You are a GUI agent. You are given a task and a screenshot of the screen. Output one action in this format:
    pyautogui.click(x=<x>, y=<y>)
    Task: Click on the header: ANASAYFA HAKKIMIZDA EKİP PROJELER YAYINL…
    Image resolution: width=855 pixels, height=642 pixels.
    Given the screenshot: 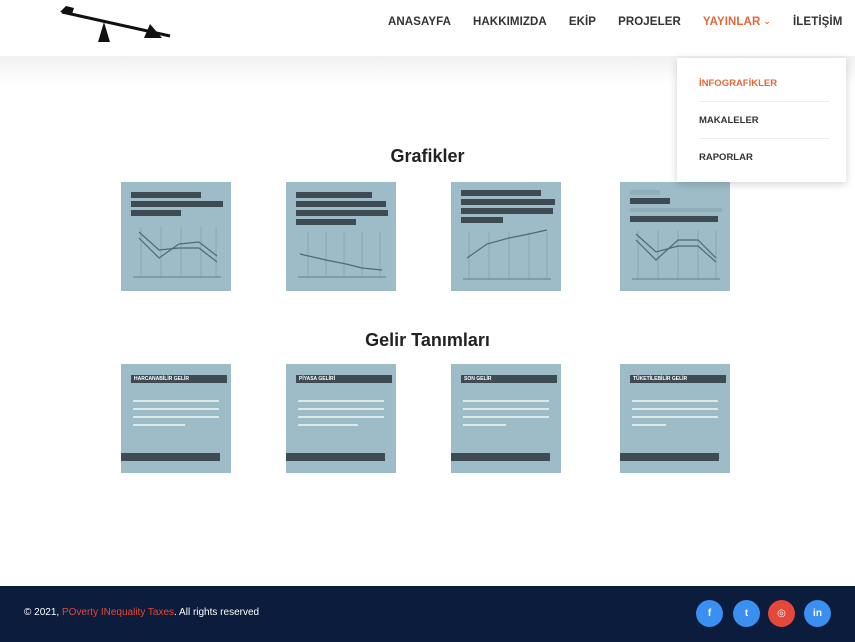 What is the action you would take?
    pyautogui.click(x=427, y=28)
    